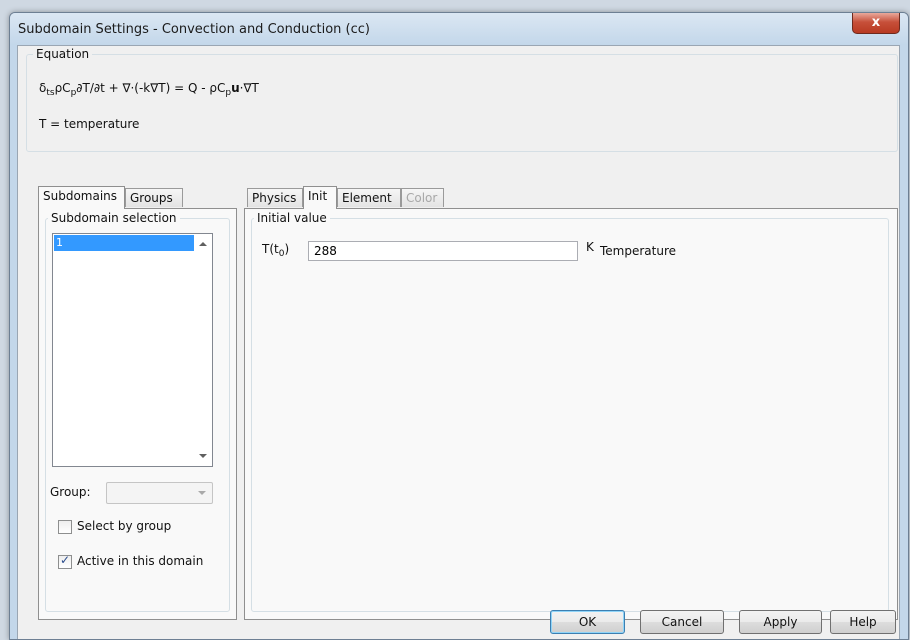  I want to click on initial-temperature-variable: T(t0), so click(276, 250).